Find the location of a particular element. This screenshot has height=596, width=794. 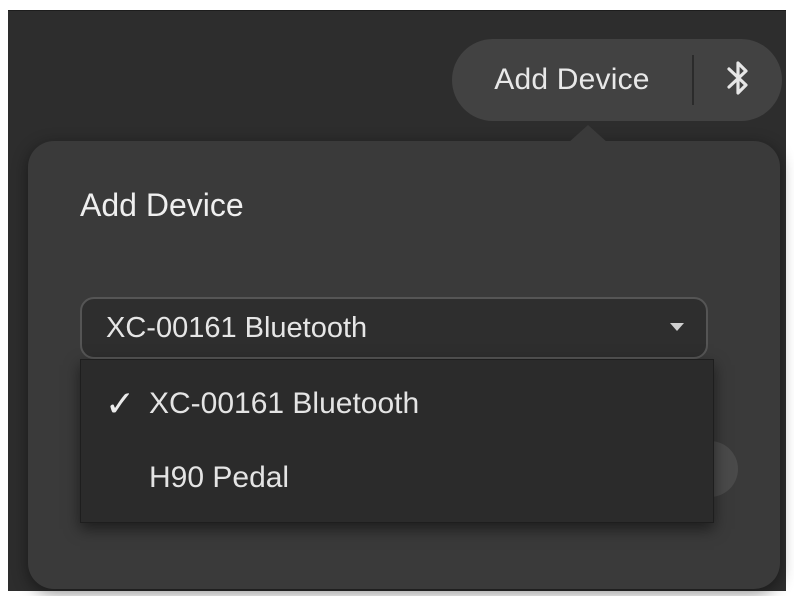

menu-item-h90-pedal: H90 Pedal is located at coordinates (397, 478).